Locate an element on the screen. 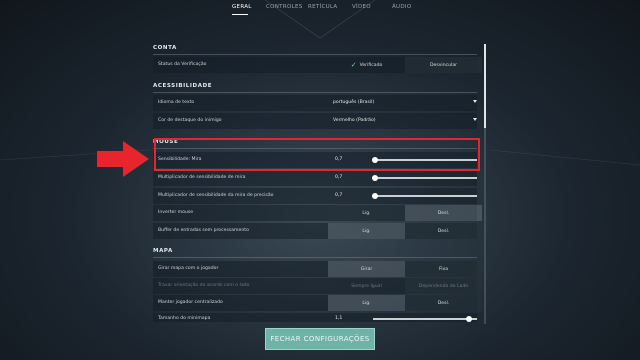 Image resolution: width=640 pixels, height=360 pixels. text-language-dropdown: português (Brasil) is located at coordinates (405, 103).